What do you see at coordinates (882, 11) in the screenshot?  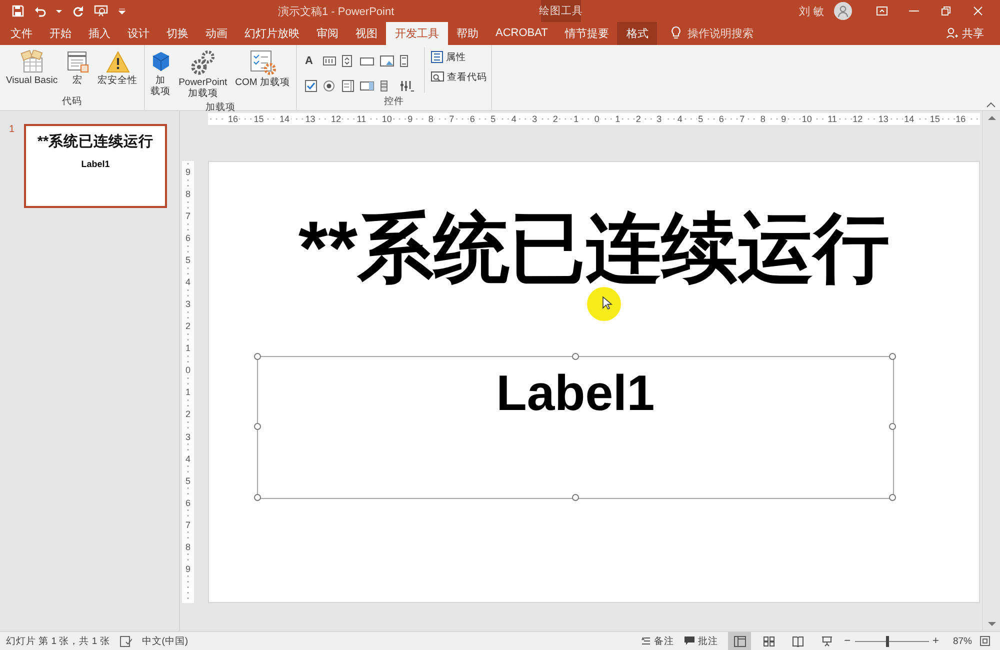 I see `ribbon-options-icon` at bounding box center [882, 11].